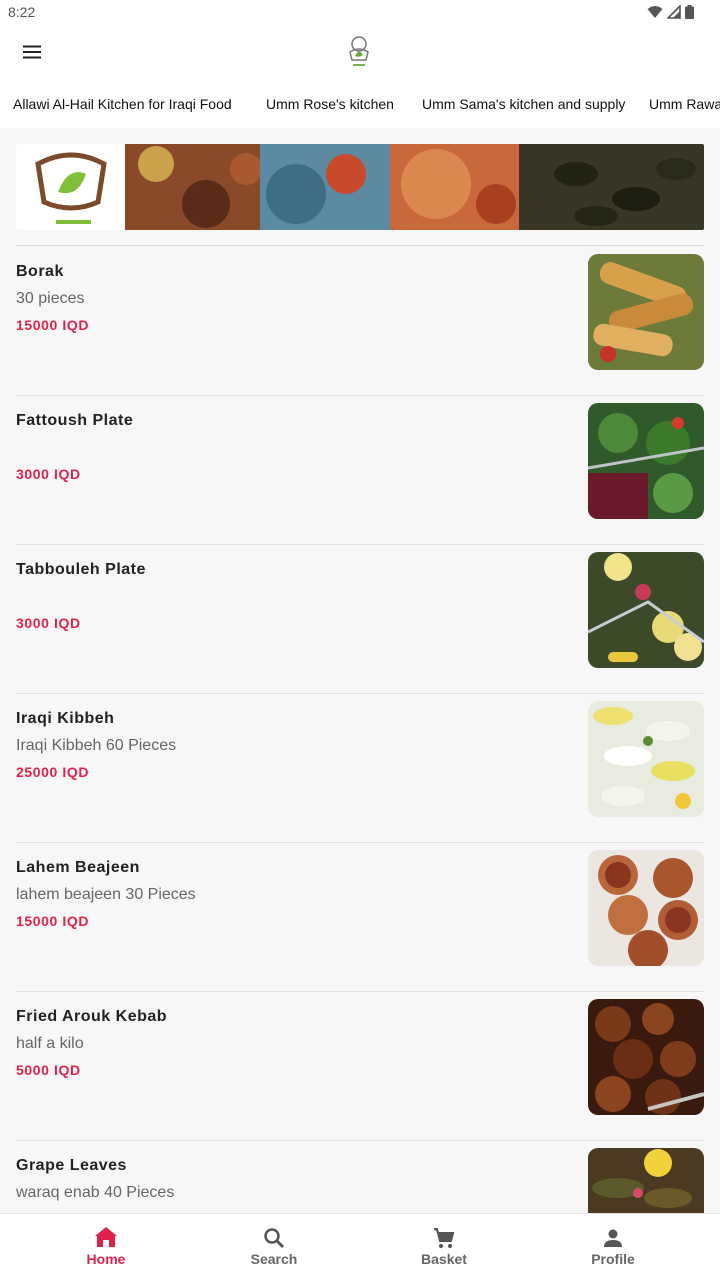 This screenshot has width=720, height=1280. I want to click on item-name: Fried Arouk Kebab, so click(92, 1016).